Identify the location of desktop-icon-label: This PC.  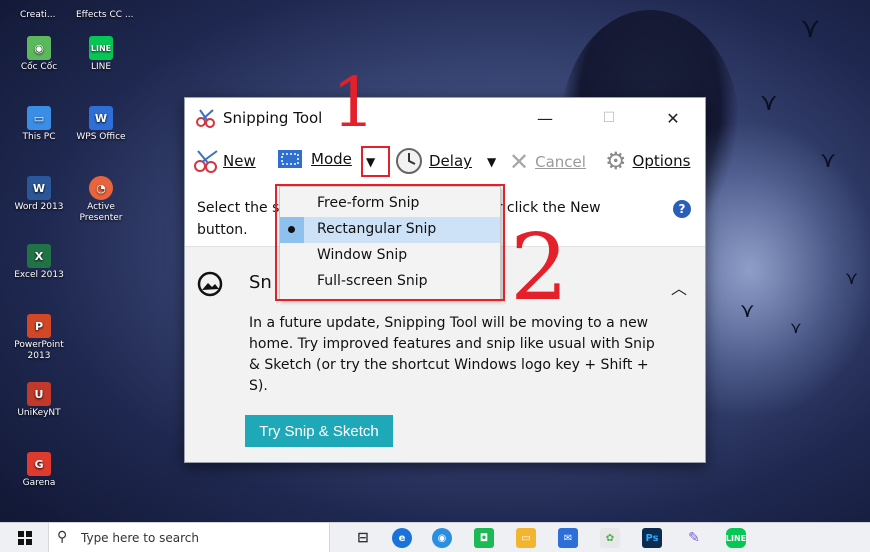
(39, 137).